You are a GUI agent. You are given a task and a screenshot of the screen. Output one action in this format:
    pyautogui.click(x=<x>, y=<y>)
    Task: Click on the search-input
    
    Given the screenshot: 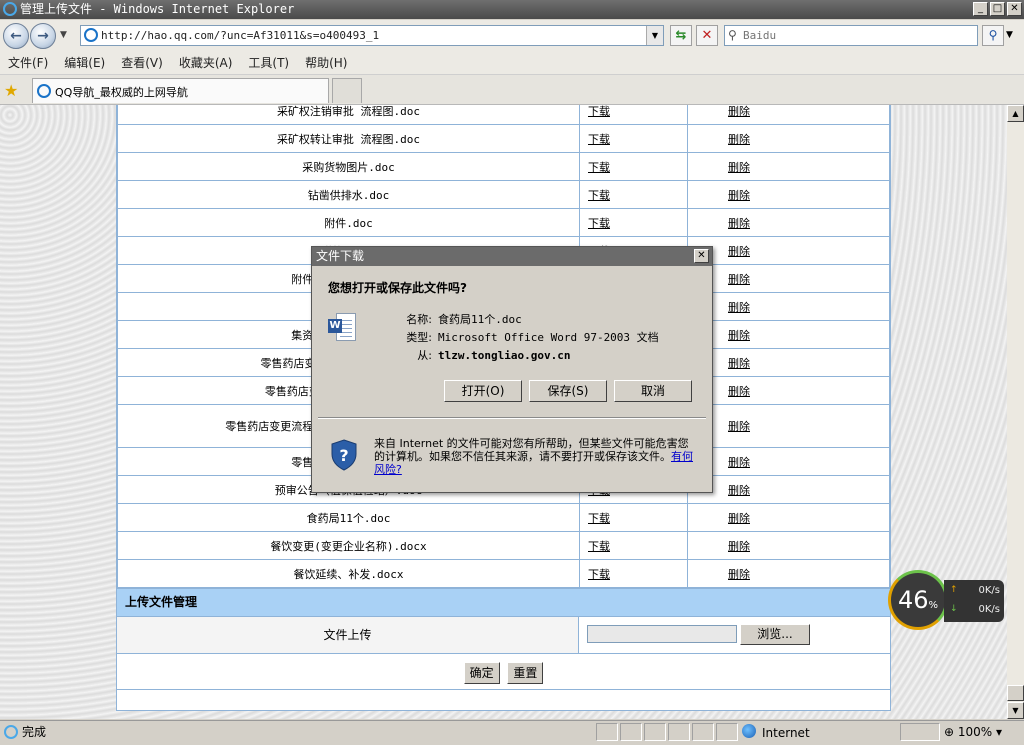 What is the action you would take?
    pyautogui.click(x=858, y=35)
    